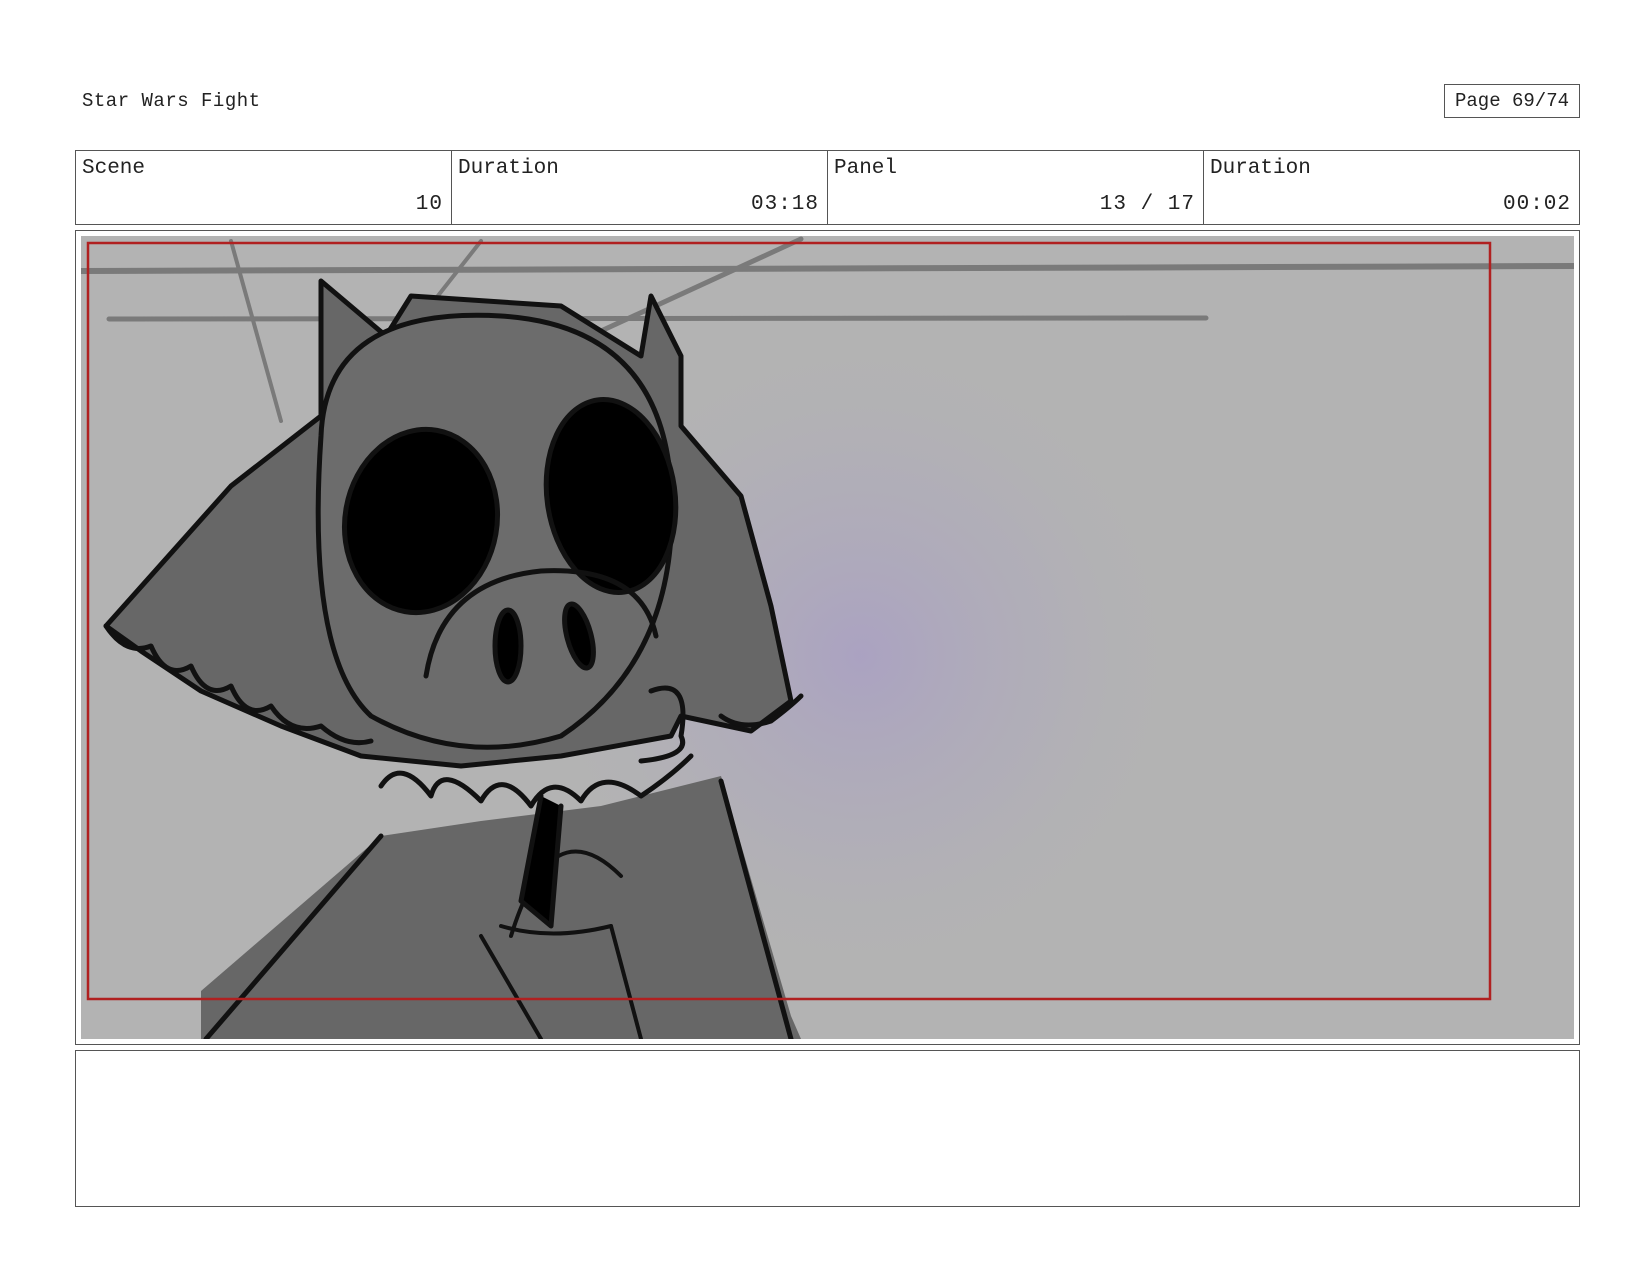  Describe the element at coordinates (1260, 168) in the screenshot. I see `panel-duration-label: Duration` at that location.